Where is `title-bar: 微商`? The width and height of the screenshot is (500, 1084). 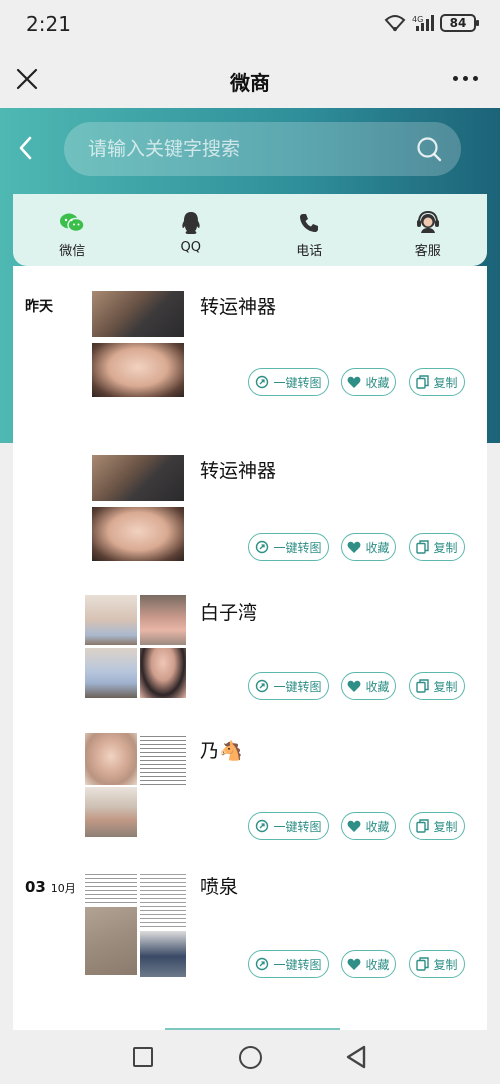
title-bar: 微商 is located at coordinates (250, 79).